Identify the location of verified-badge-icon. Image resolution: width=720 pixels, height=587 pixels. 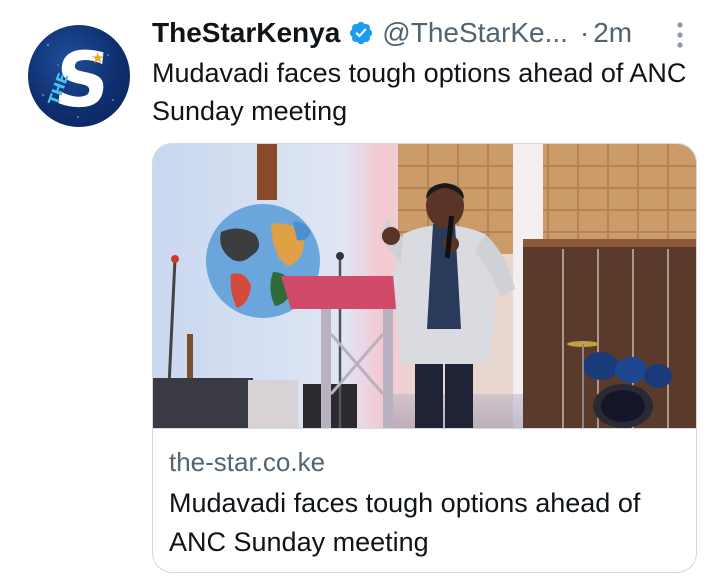
(361, 33).